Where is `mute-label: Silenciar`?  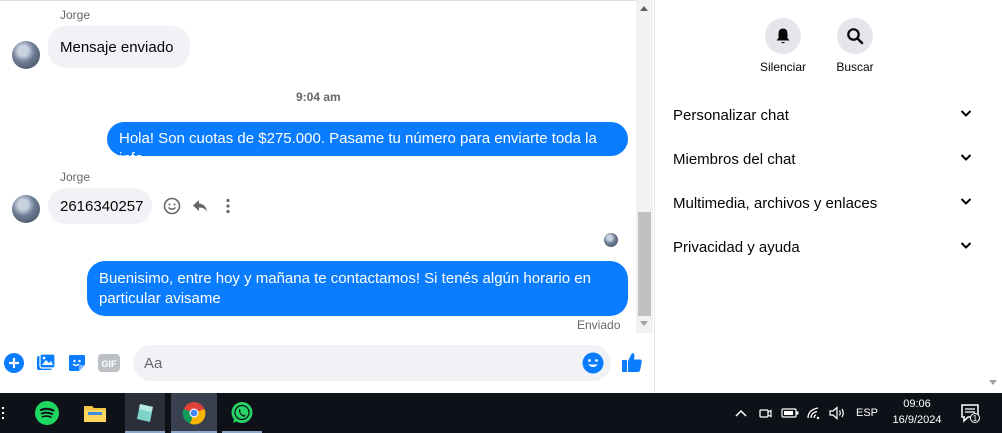
mute-label: Silenciar is located at coordinates (783, 67).